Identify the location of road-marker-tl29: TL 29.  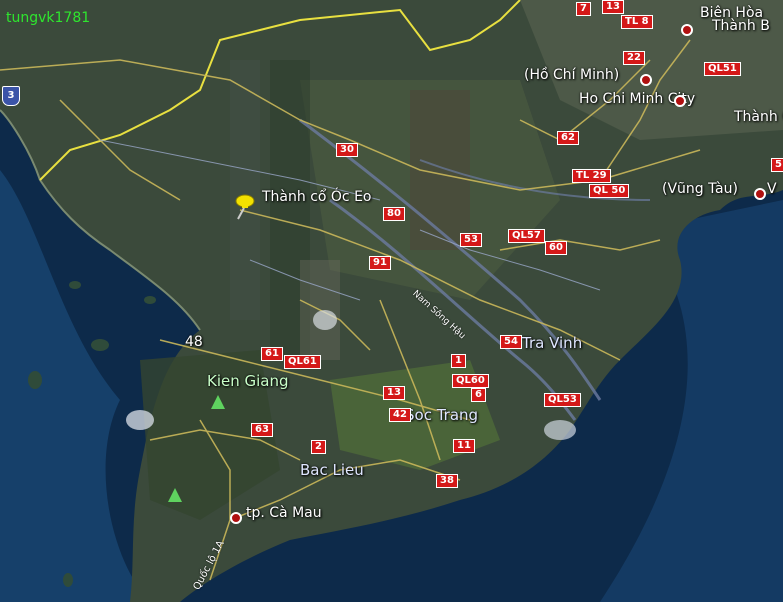
(591, 176).